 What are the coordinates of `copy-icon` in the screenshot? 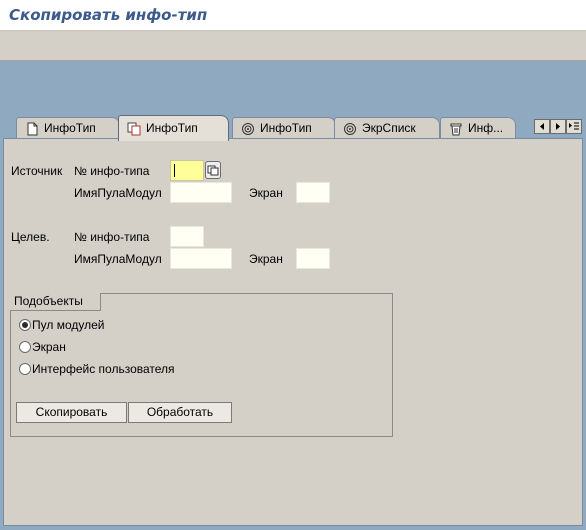 It's located at (134, 129).